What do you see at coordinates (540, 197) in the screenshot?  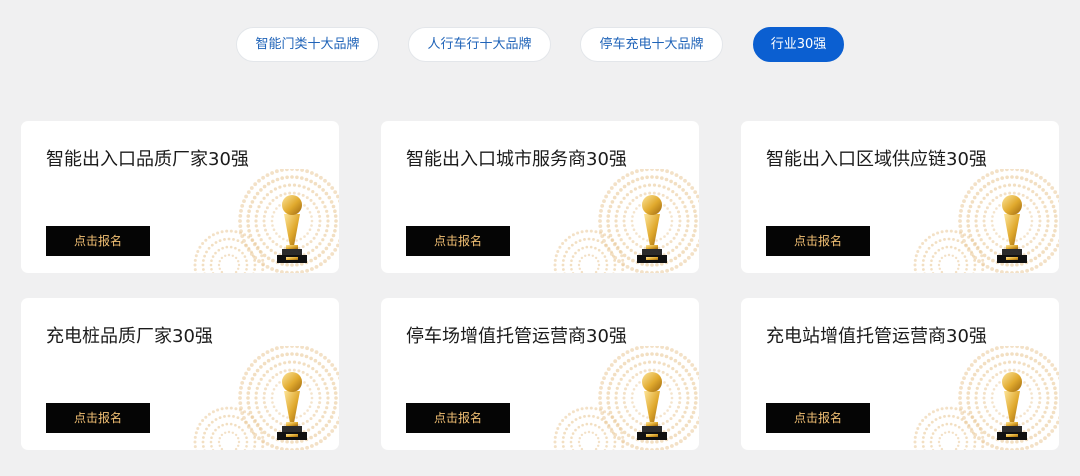 I see `award-card: 智能出入口城市服务商30强 点击报名` at bounding box center [540, 197].